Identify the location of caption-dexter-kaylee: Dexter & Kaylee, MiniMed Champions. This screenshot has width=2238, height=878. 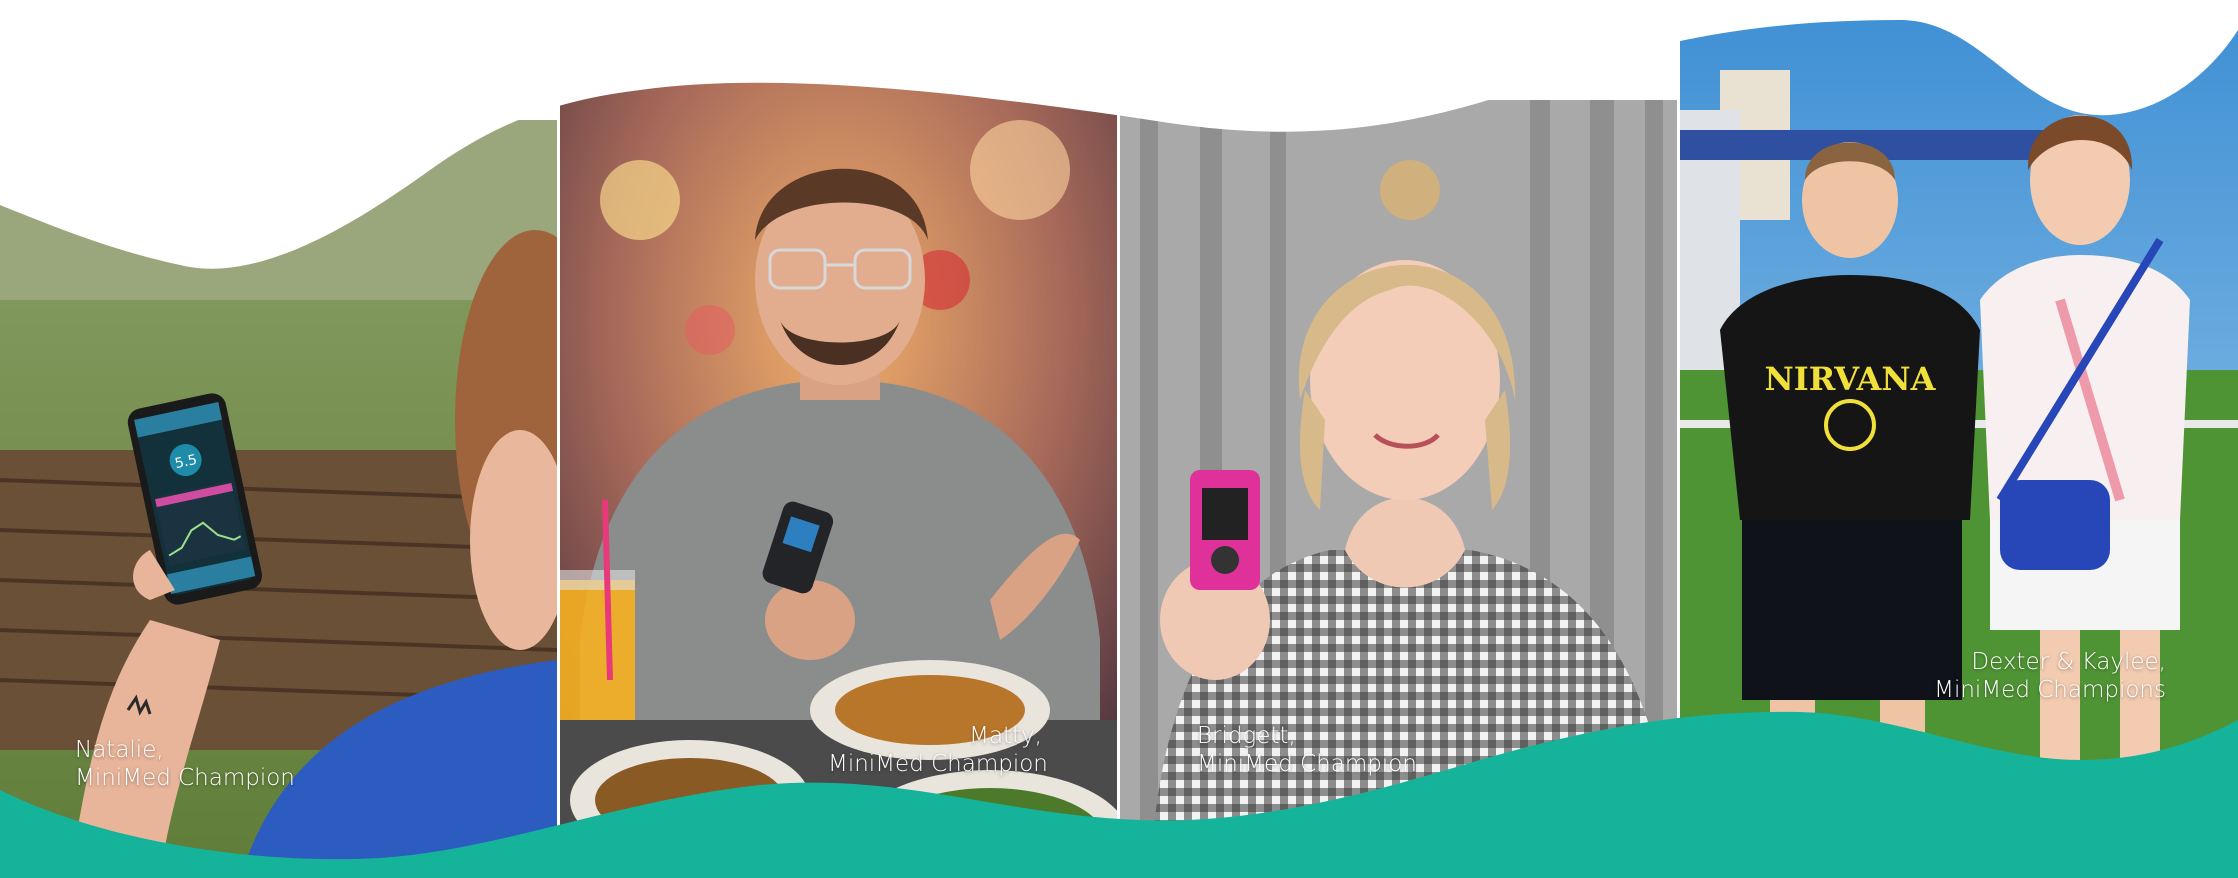
(2033, 676).